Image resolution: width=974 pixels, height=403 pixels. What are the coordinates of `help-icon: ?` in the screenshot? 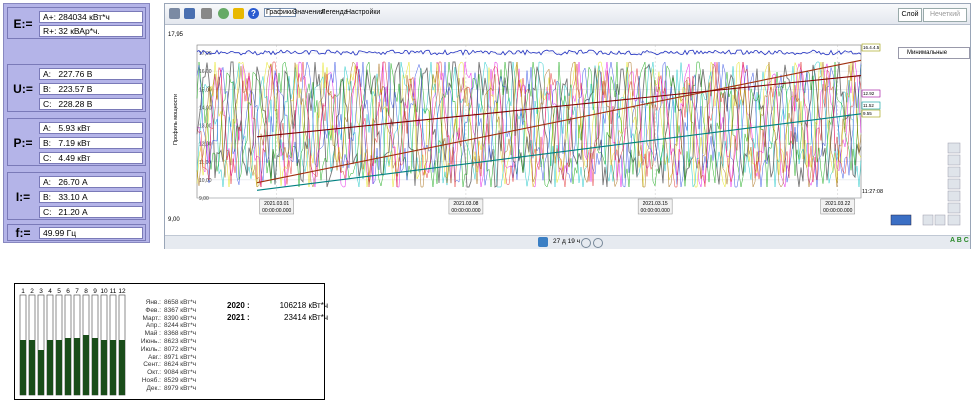 It's located at (253, 13).